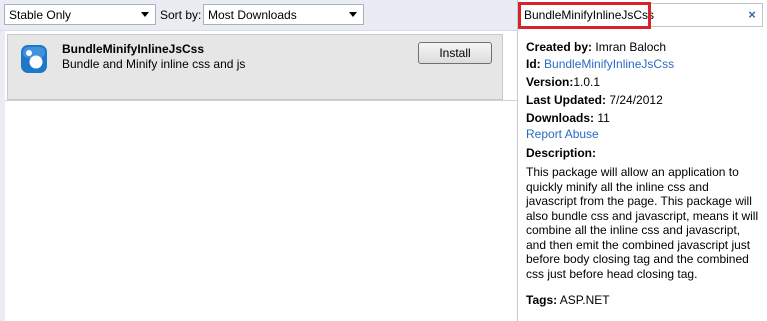 This screenshot has height=321, width=767. I want to click on sort-by-label: Sort by:, so click(181, 15).